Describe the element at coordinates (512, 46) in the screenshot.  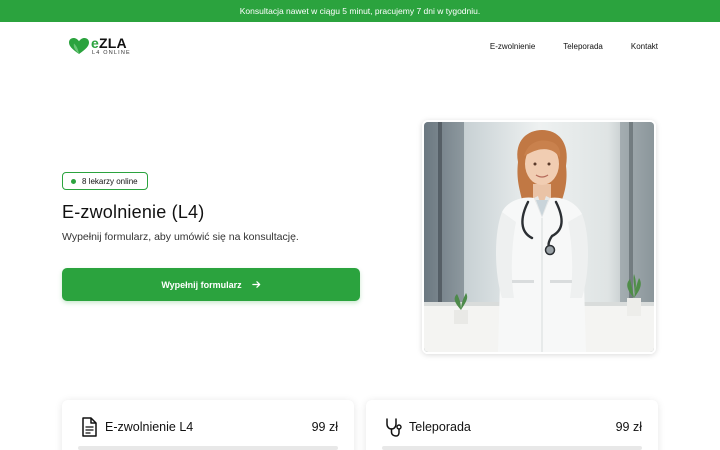
I see `nav-link-e-zwolnienie: E-zwolnienie` at that location.